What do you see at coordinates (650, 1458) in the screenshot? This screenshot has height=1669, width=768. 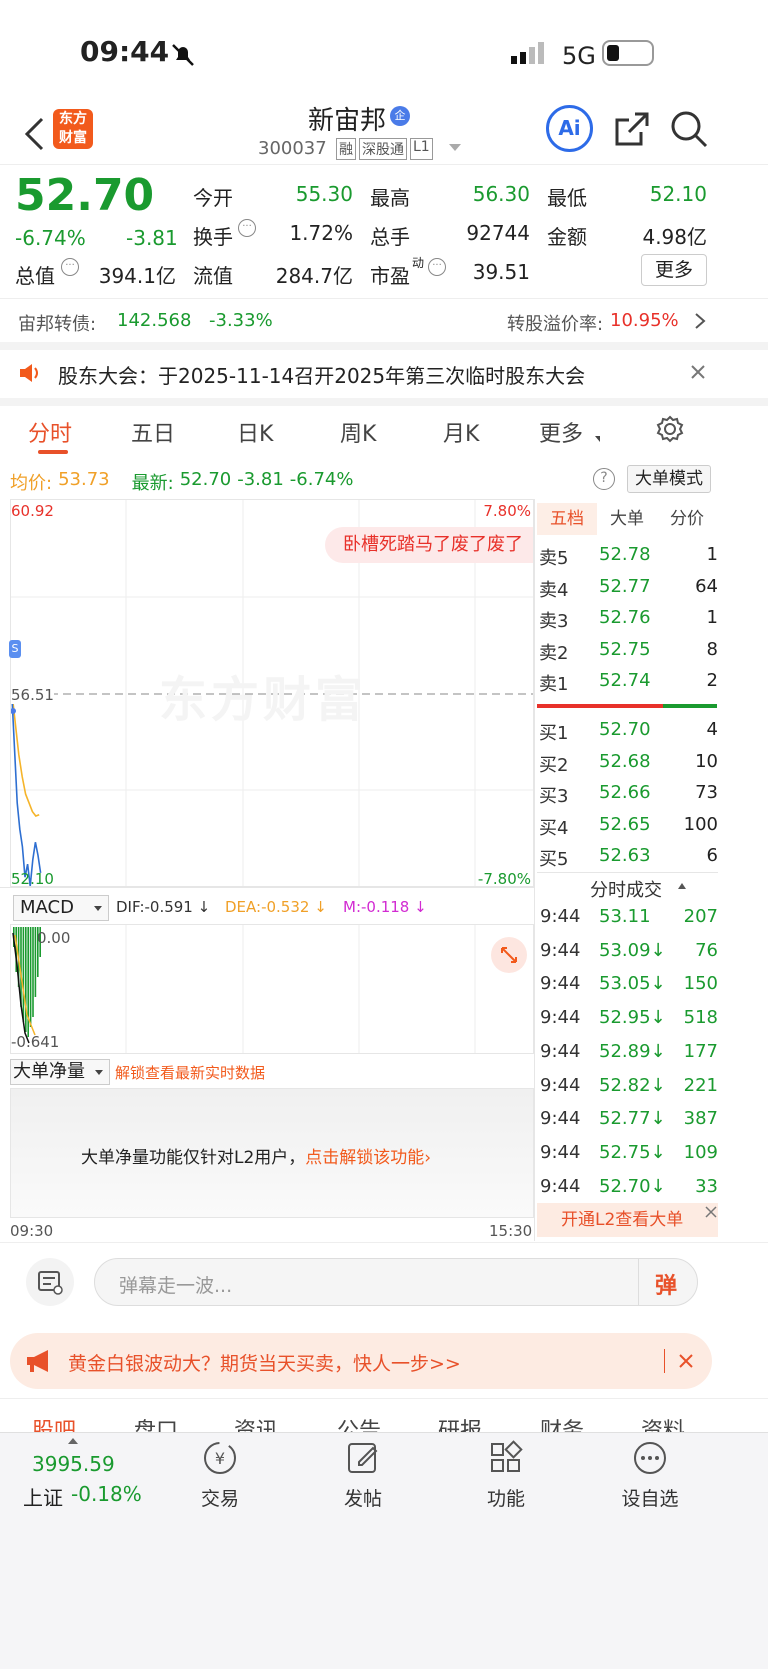 I see `more-circle-icon` at bounding box center [650, 1458].